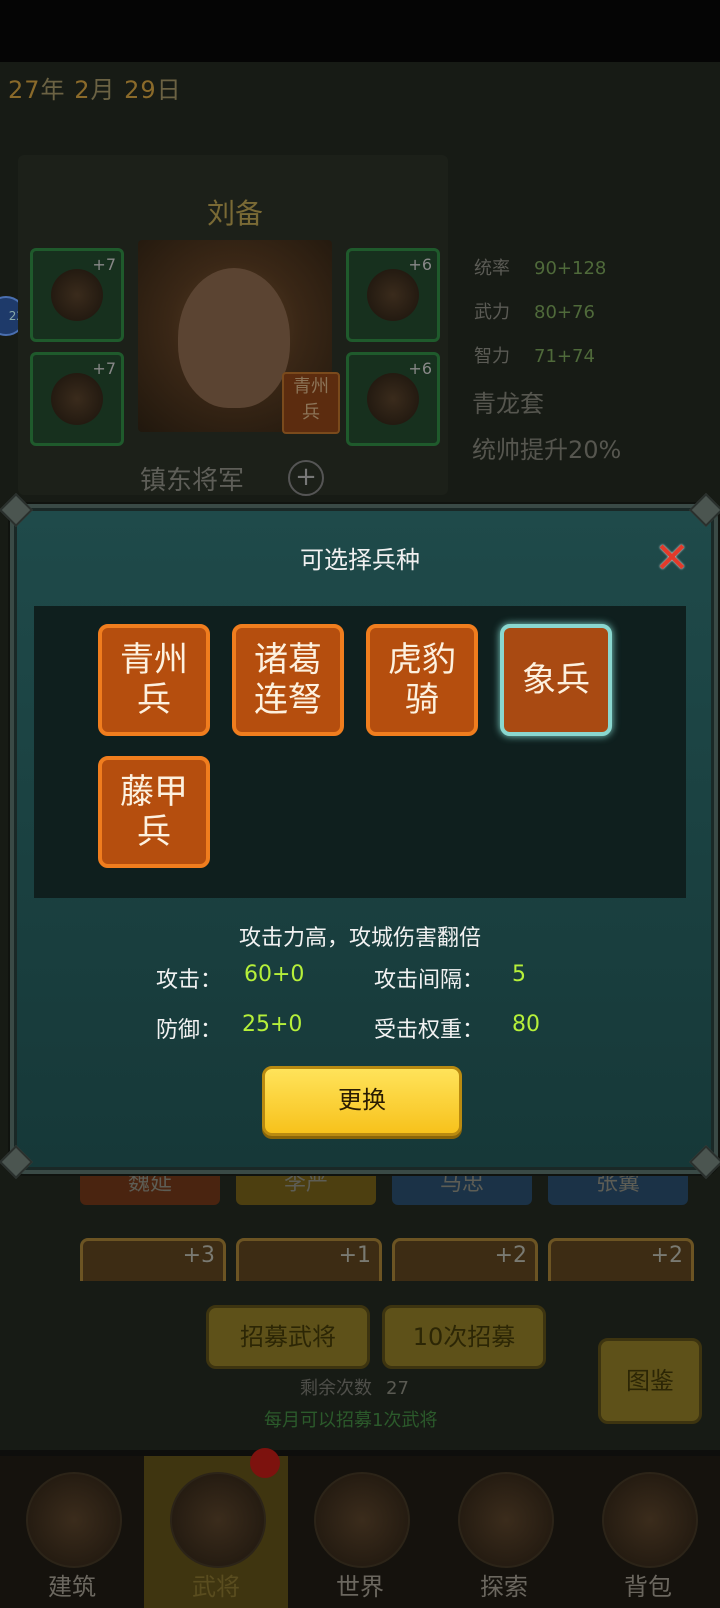  Describe the element at coordinates (274, 974) in the screenshot. I see `attack-value: 60+0` at that location.